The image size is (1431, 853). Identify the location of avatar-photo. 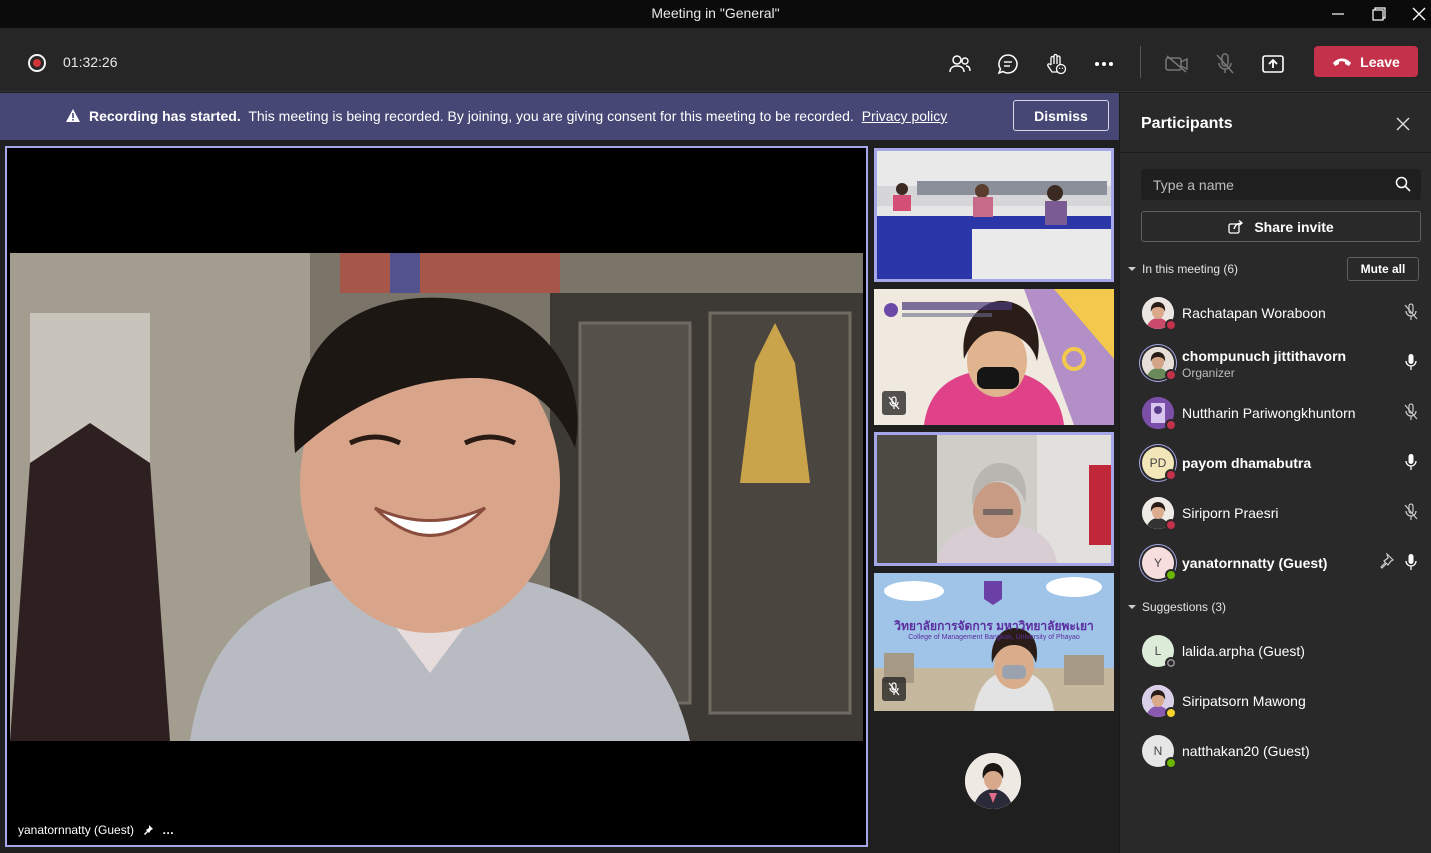
(993, 781).